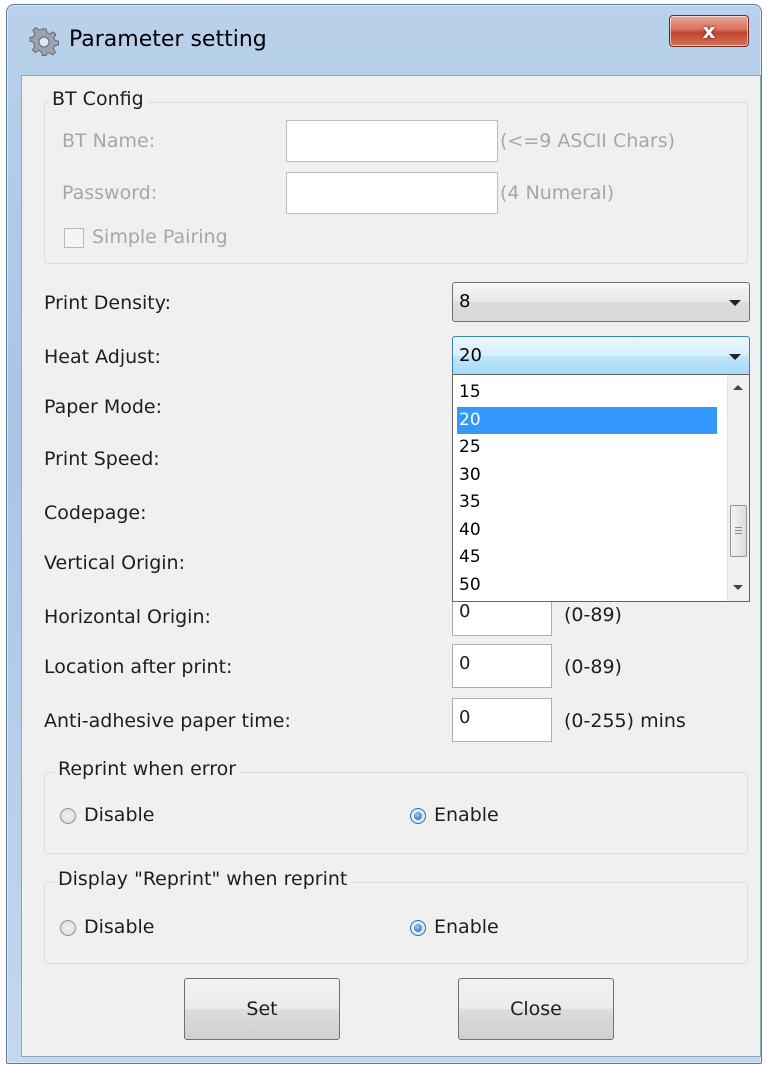 The image size is (766, 1068). I want to click on bt-name-label: BT Name:, so click(109, 141).